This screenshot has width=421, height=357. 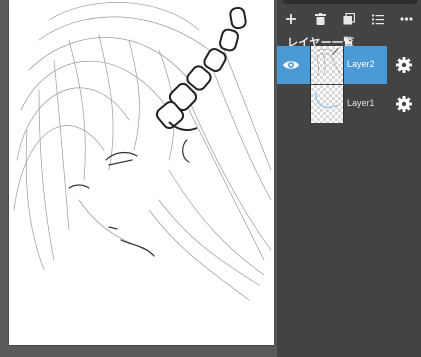 I want to click on duplicate-icon, so click(x=349, y=19).